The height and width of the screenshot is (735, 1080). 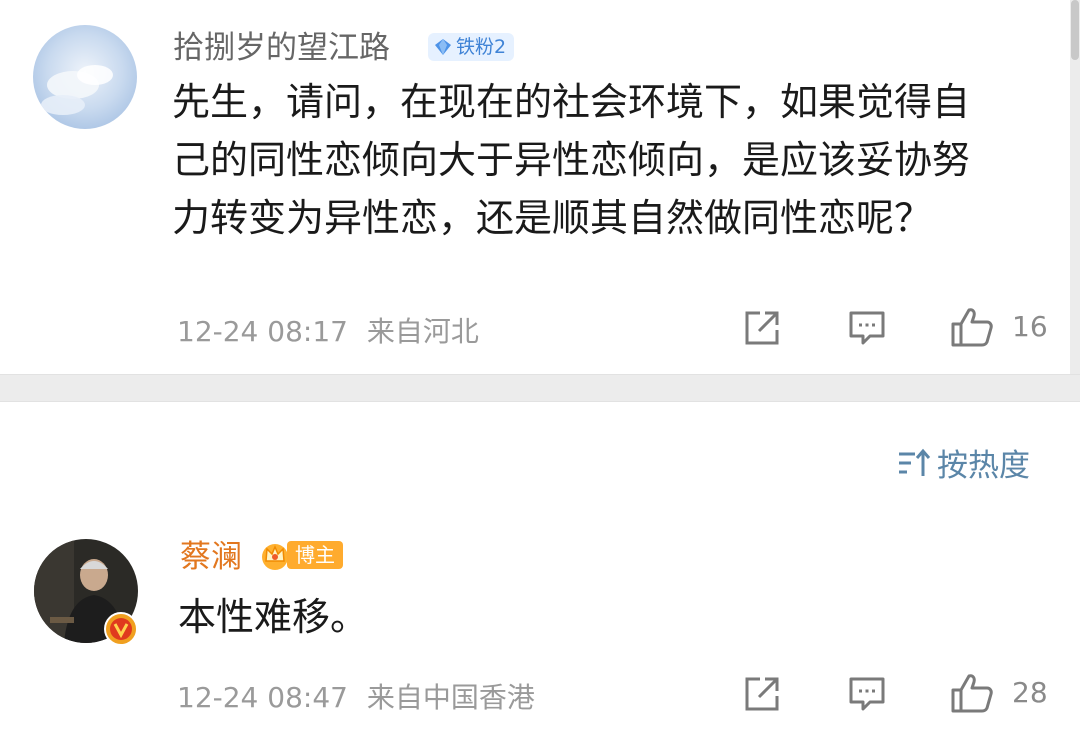 I want to click on timestamp: 12-24 08:47, so click(x=262, y=697).